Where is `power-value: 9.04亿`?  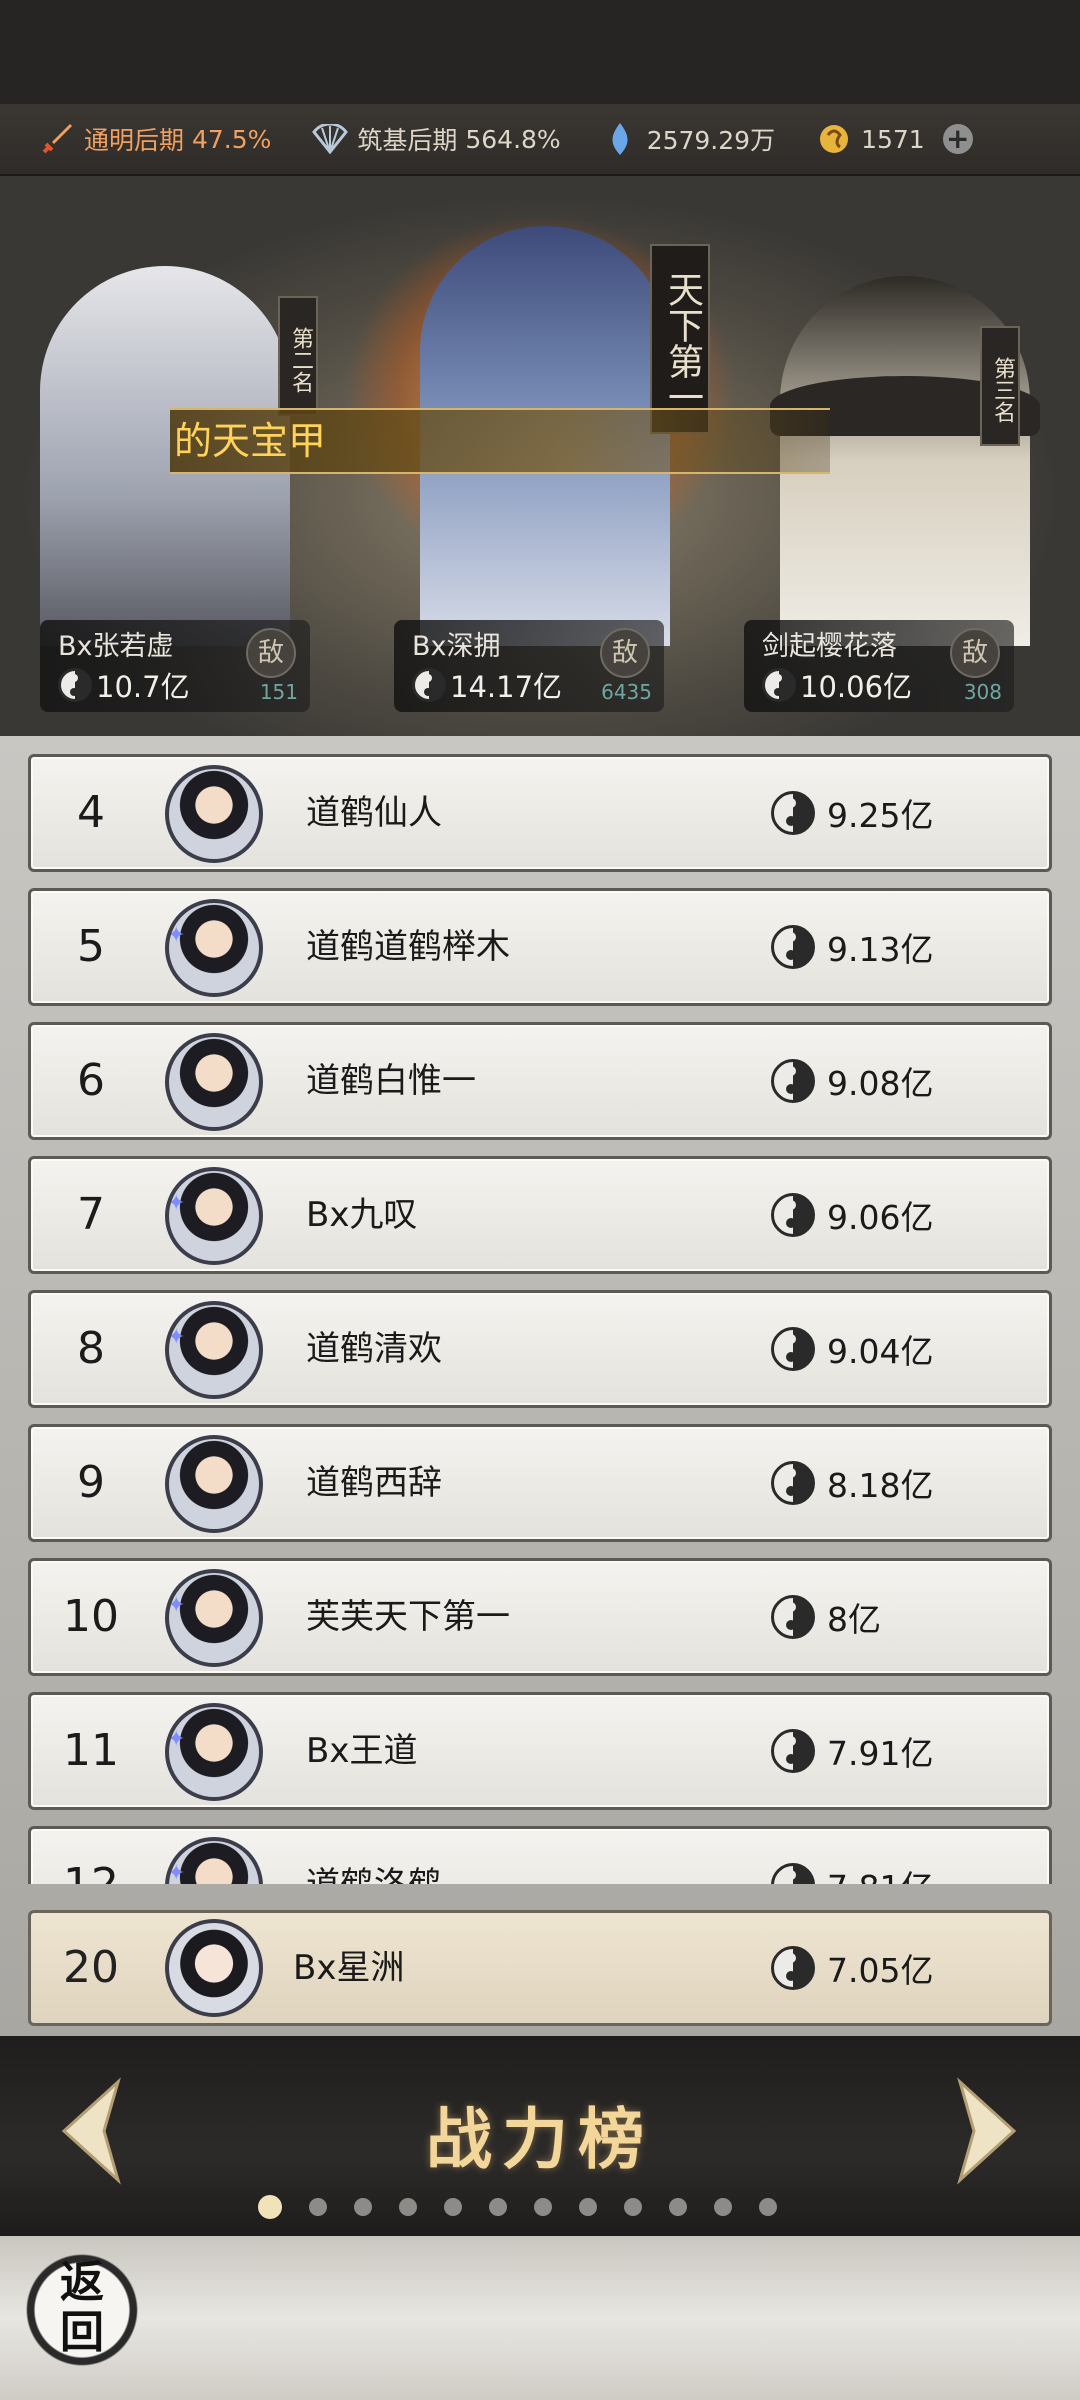 power-value: 9.04亿 is located at coordinates (880, 1351).